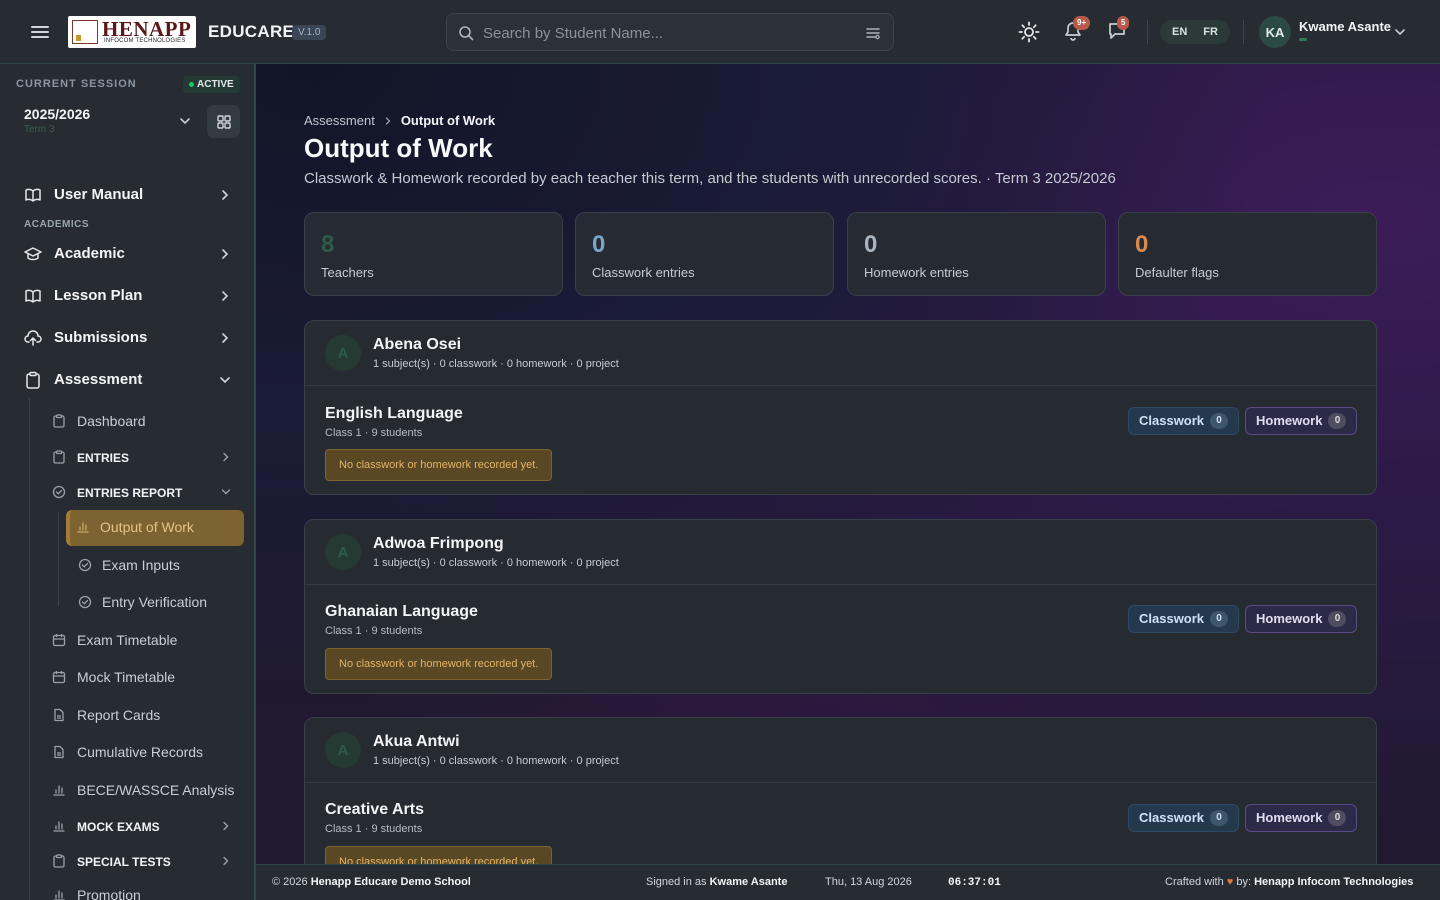 This screenshot has width=1440, height=900. Describe the element at coordinates (144, 457) in the screenshot. I see `sidebar-item-entries: ENTRIES` at that location.